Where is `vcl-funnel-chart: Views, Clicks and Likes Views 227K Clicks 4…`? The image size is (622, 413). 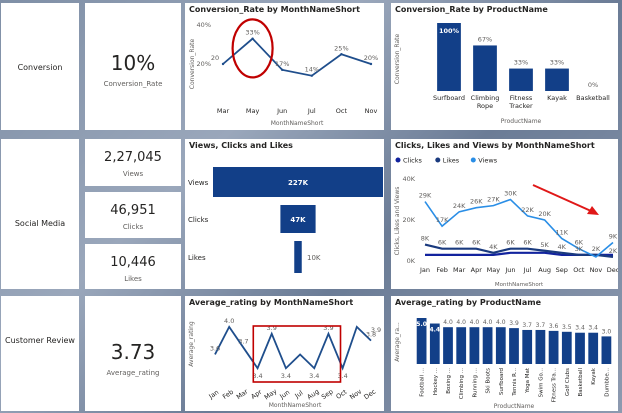 vcl-funnel-chart: Views, Clicks and Likes Views 227K Clicks 4… is located at coordinates (284, 214).